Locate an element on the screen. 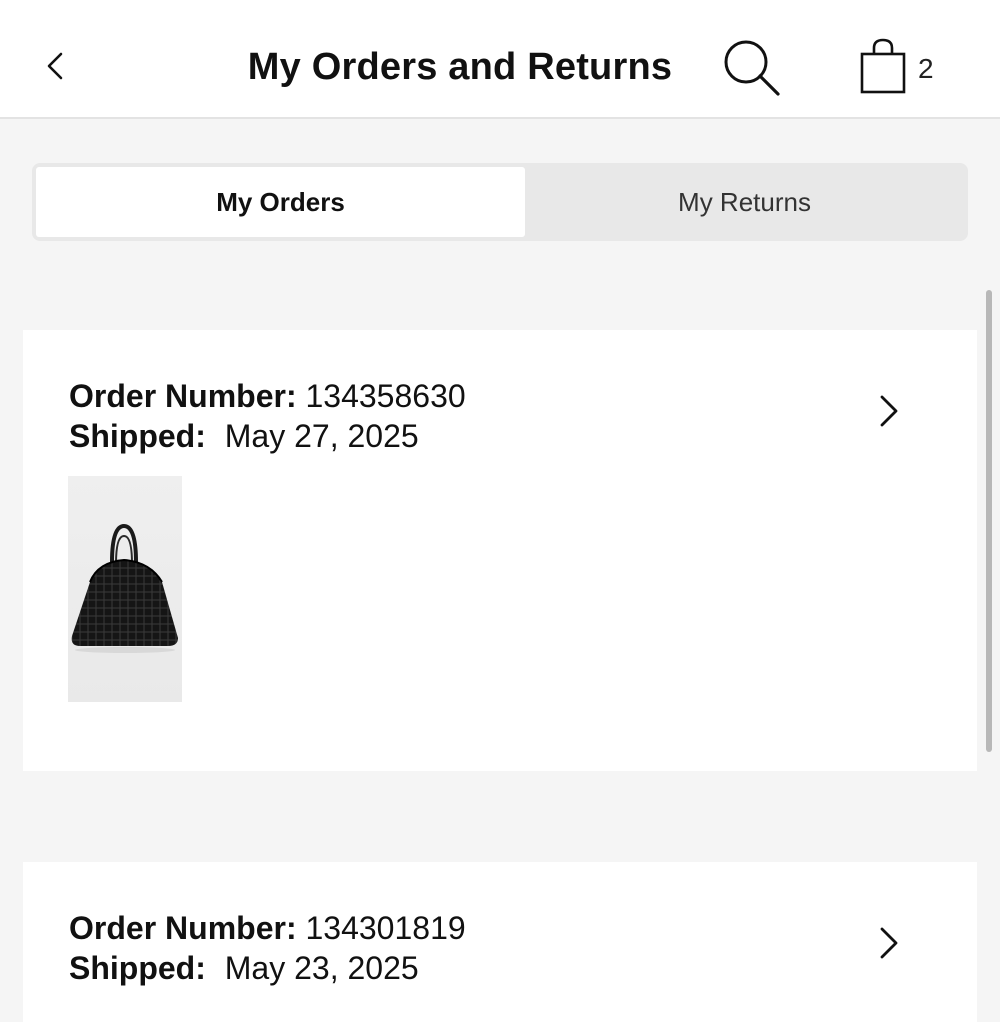 This screenshot has height=1022, width=1000. shopping-bag-button is located at coordinates (884, 68).